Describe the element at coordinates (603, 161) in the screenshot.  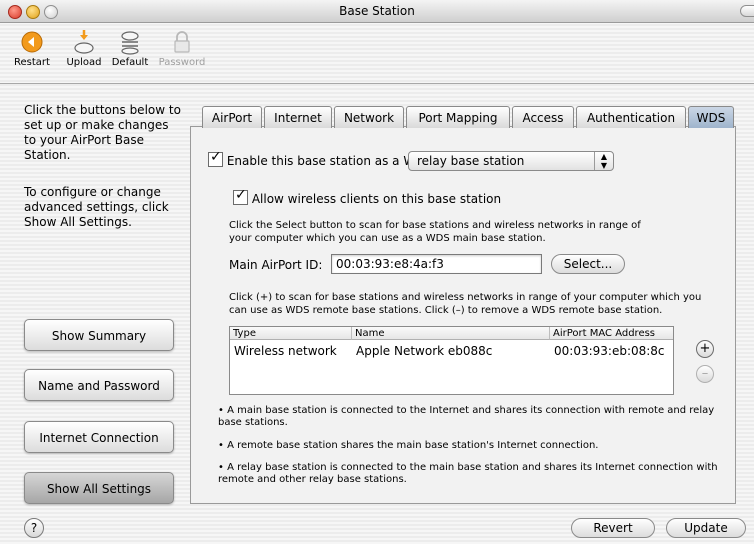
I see `select-arrows-icon: ▲ ▼` at that location.